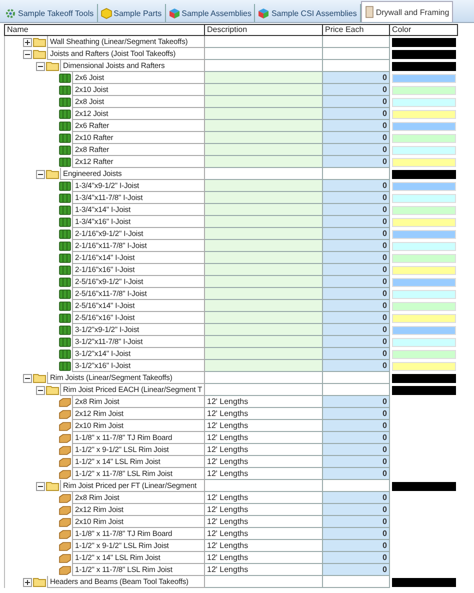 This screenshot has width=474, height=593. I want to click on column-header: Color, so click(424, 30).